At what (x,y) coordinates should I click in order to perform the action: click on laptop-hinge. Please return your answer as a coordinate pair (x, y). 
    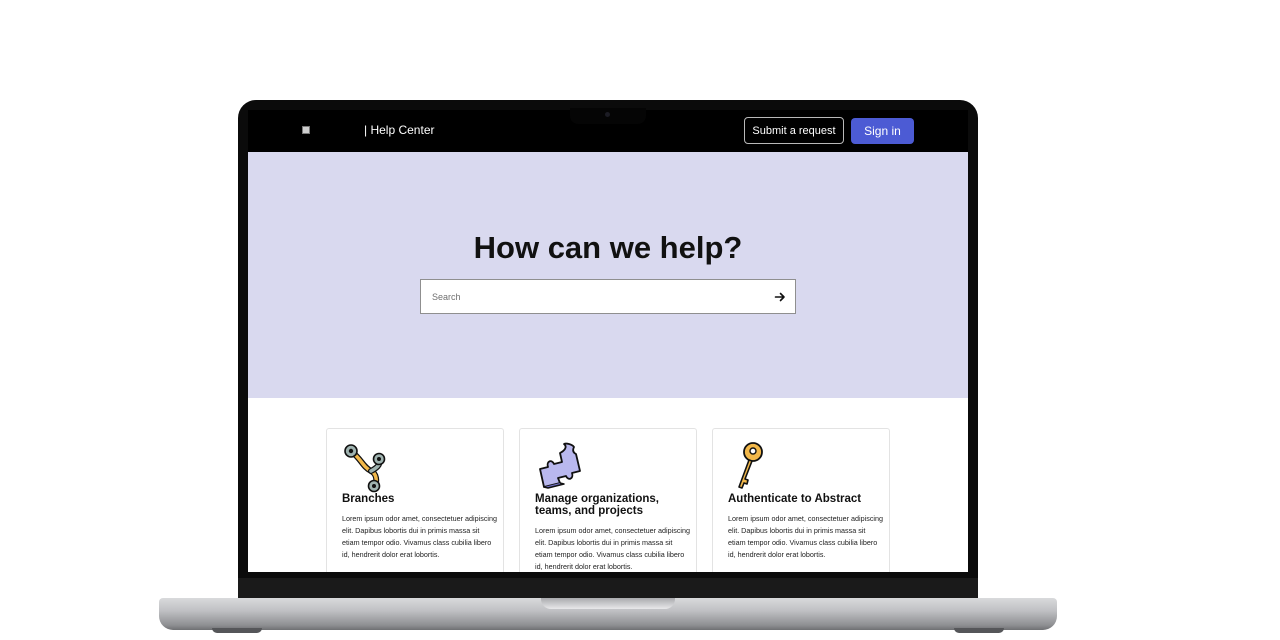
    Looking at the image, I should click on (608, 589).